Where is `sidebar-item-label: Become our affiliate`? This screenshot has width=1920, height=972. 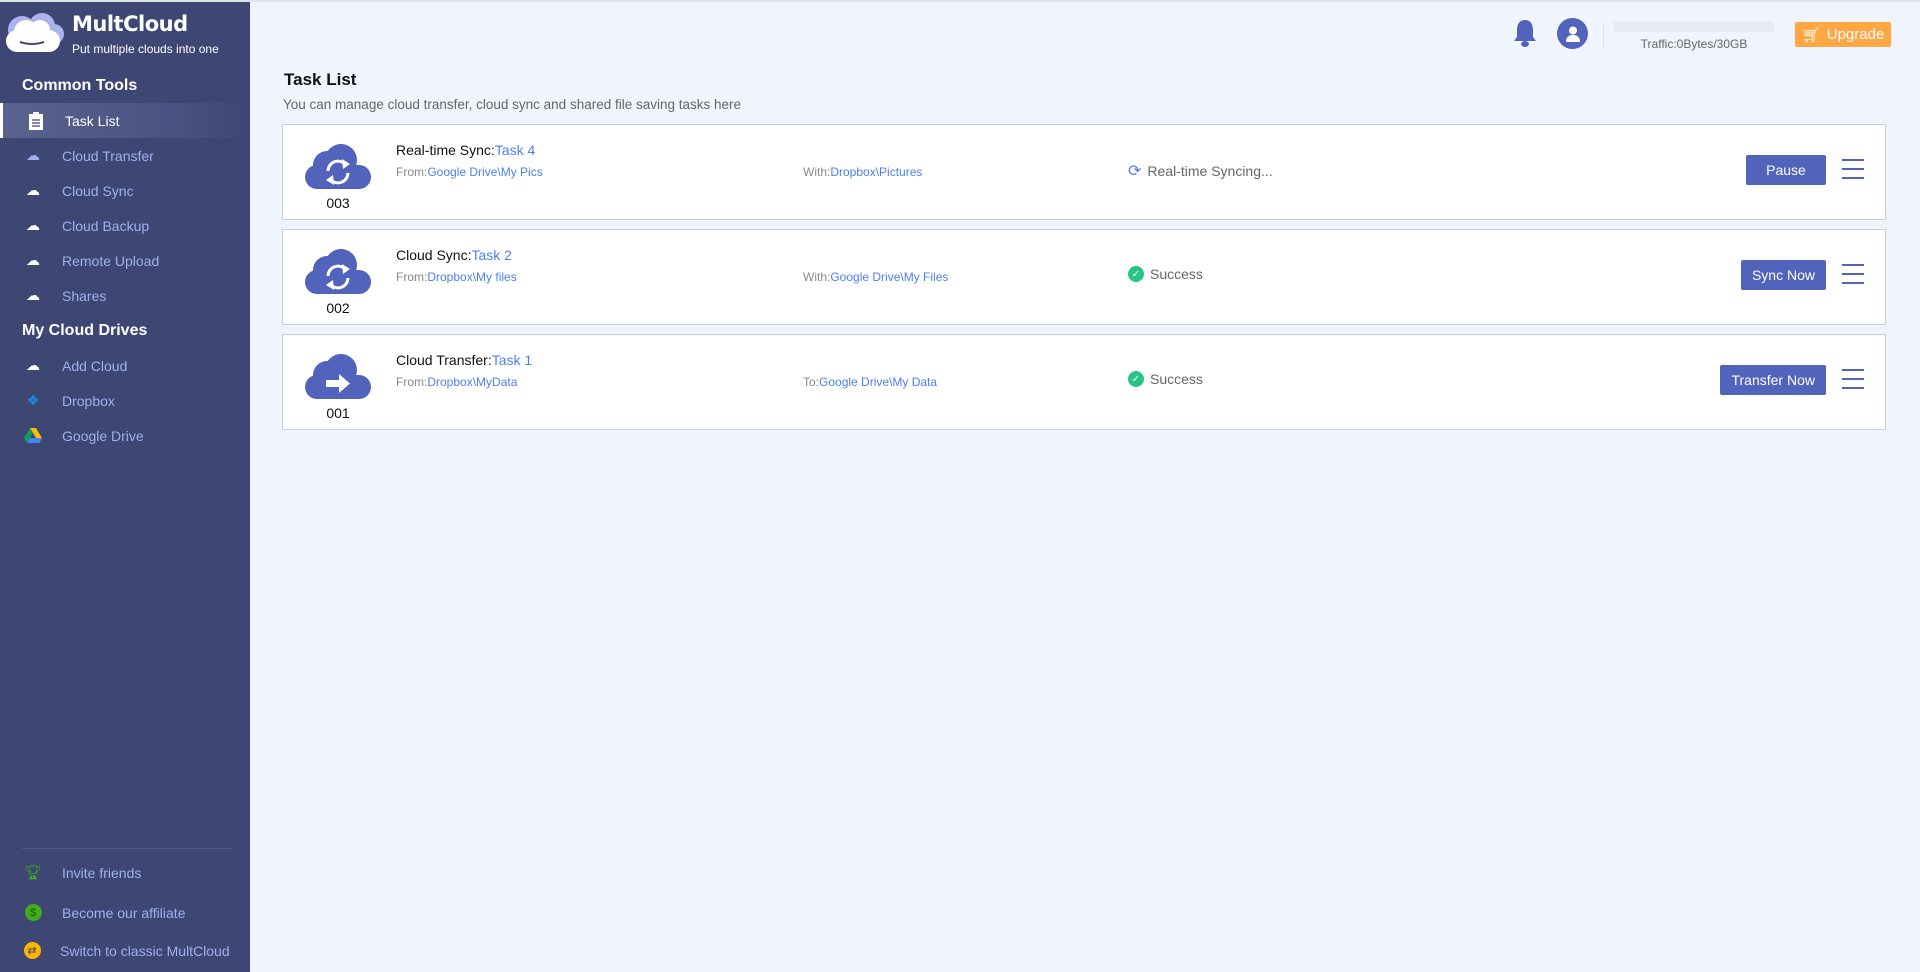 sidebar-item-label: Become our affiliate is located at coordinates (124, 912).